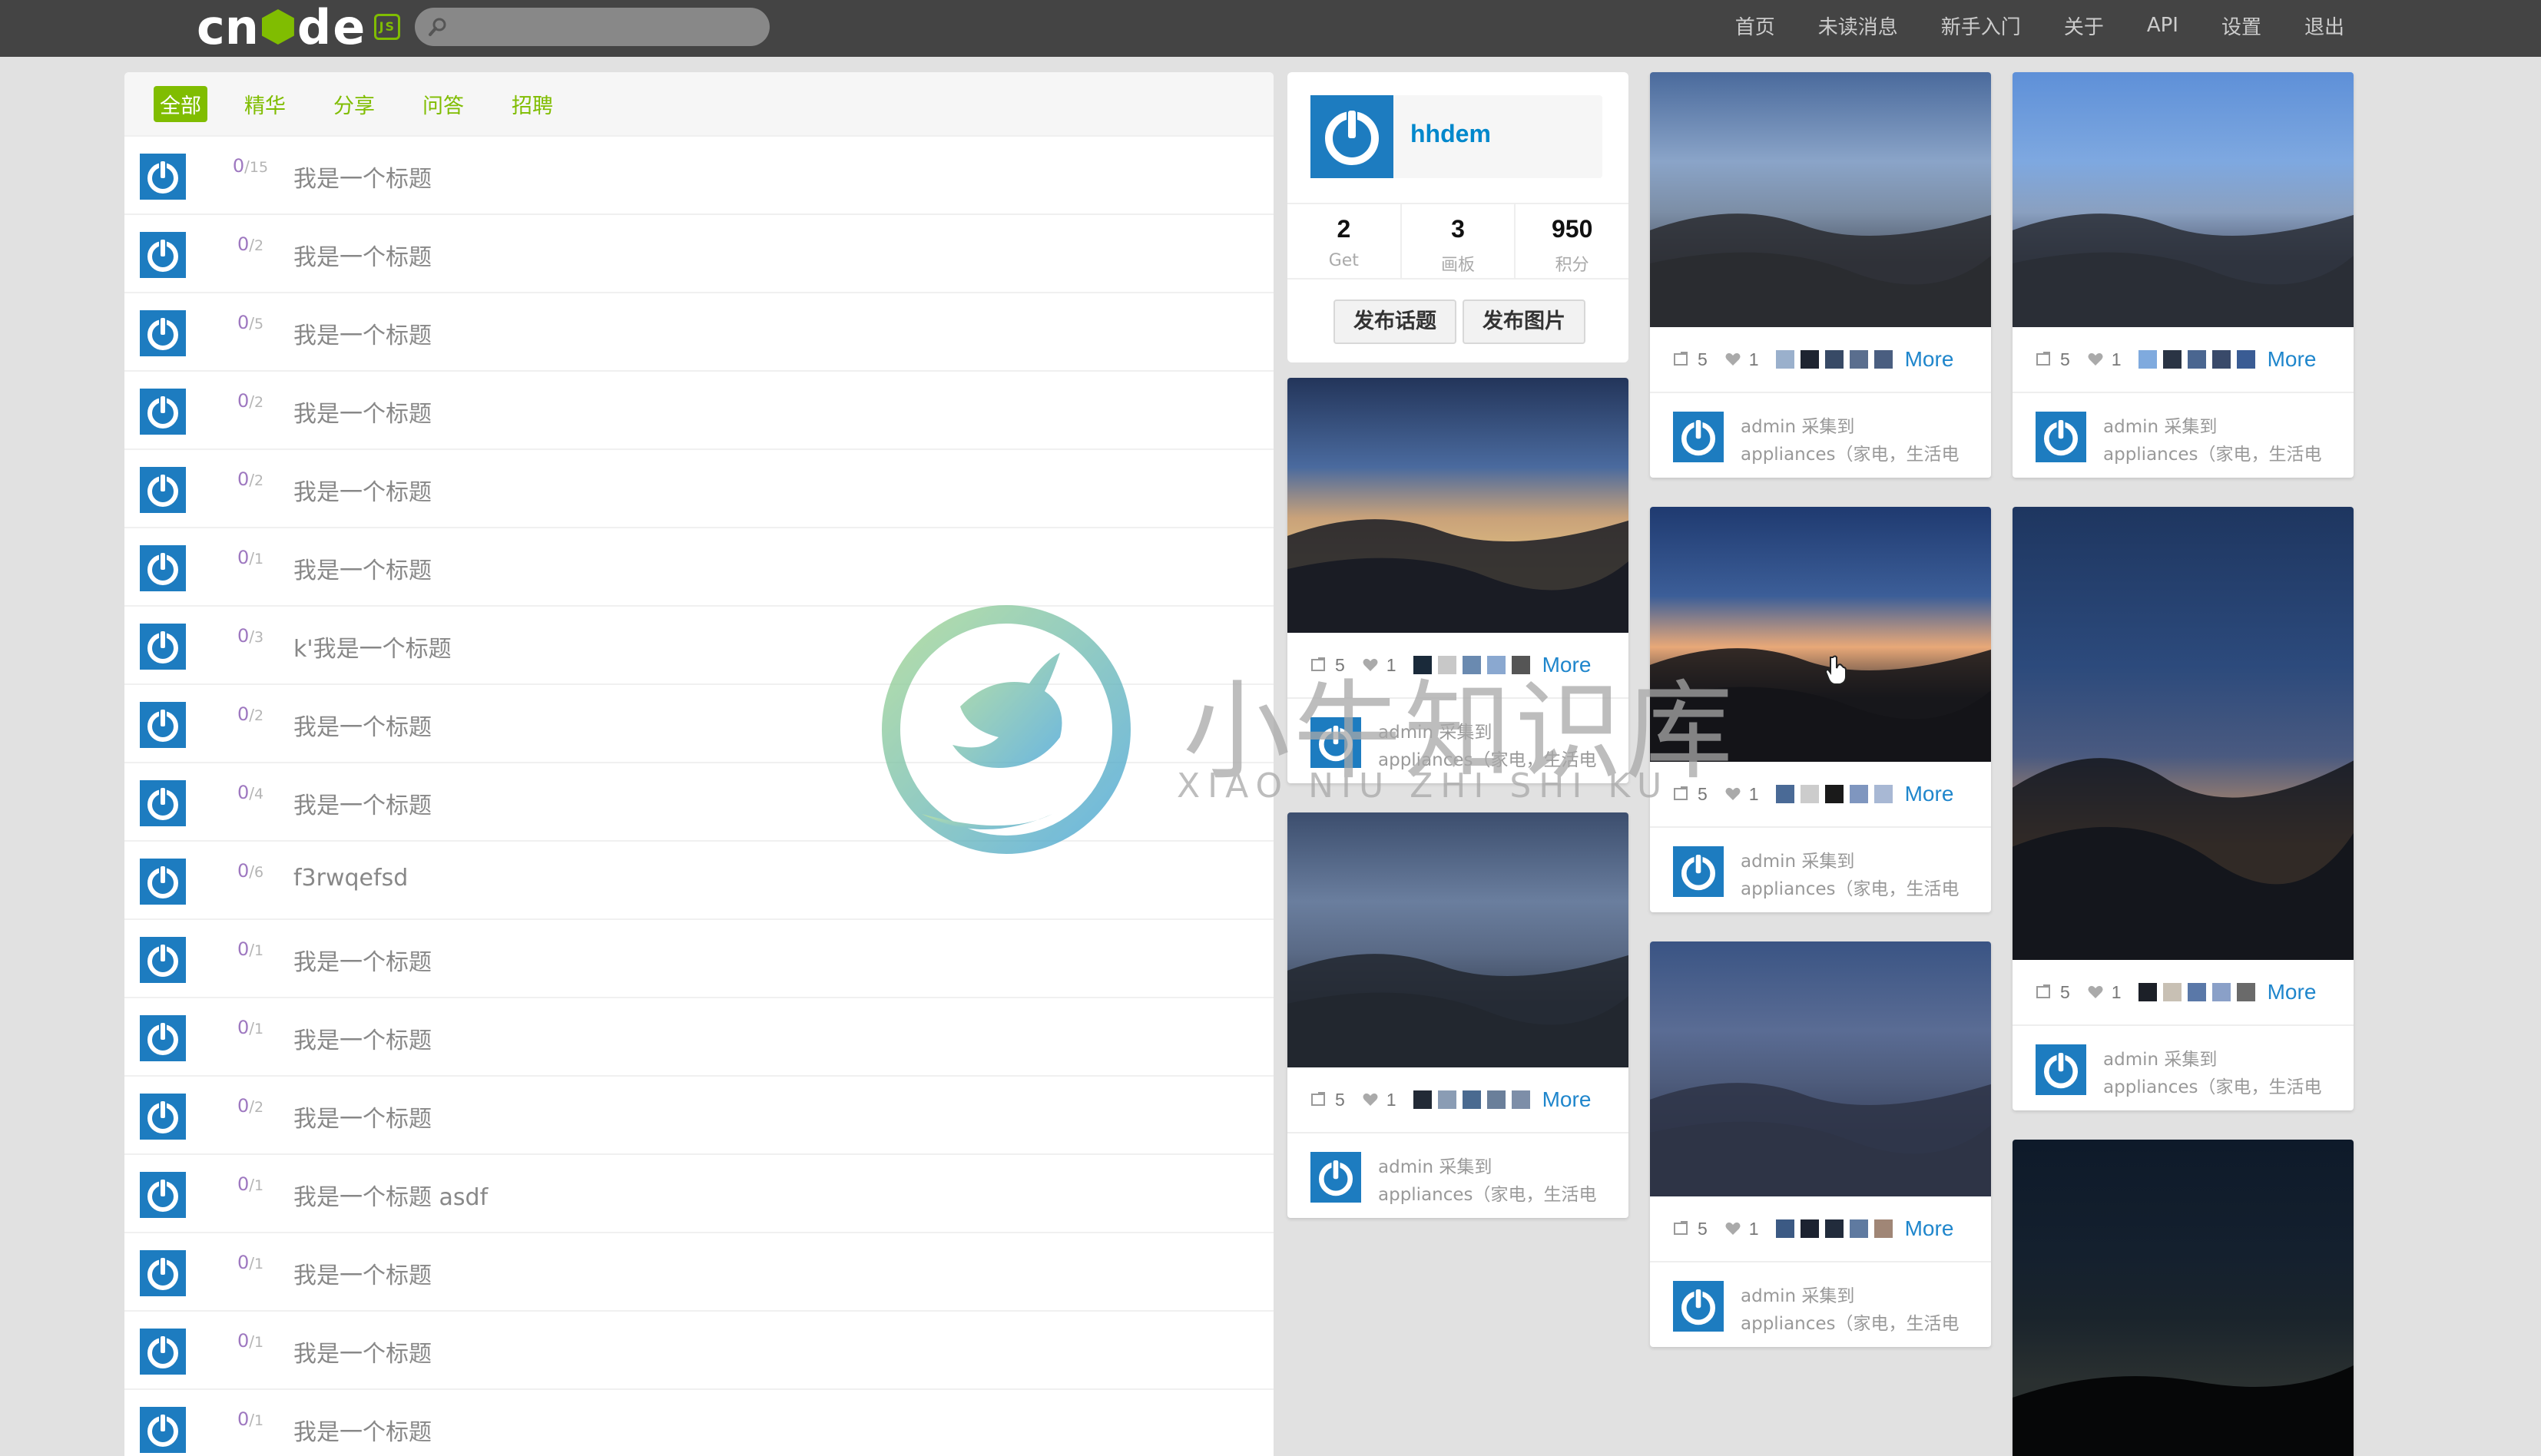 Image resolution: width=2541 pixels, height=1456 pixels. What do you see at coordinates (1859, 26) in the screenshot?
I see `nav-unread-messages: 未读消息` at bounding box center [1859, 26].